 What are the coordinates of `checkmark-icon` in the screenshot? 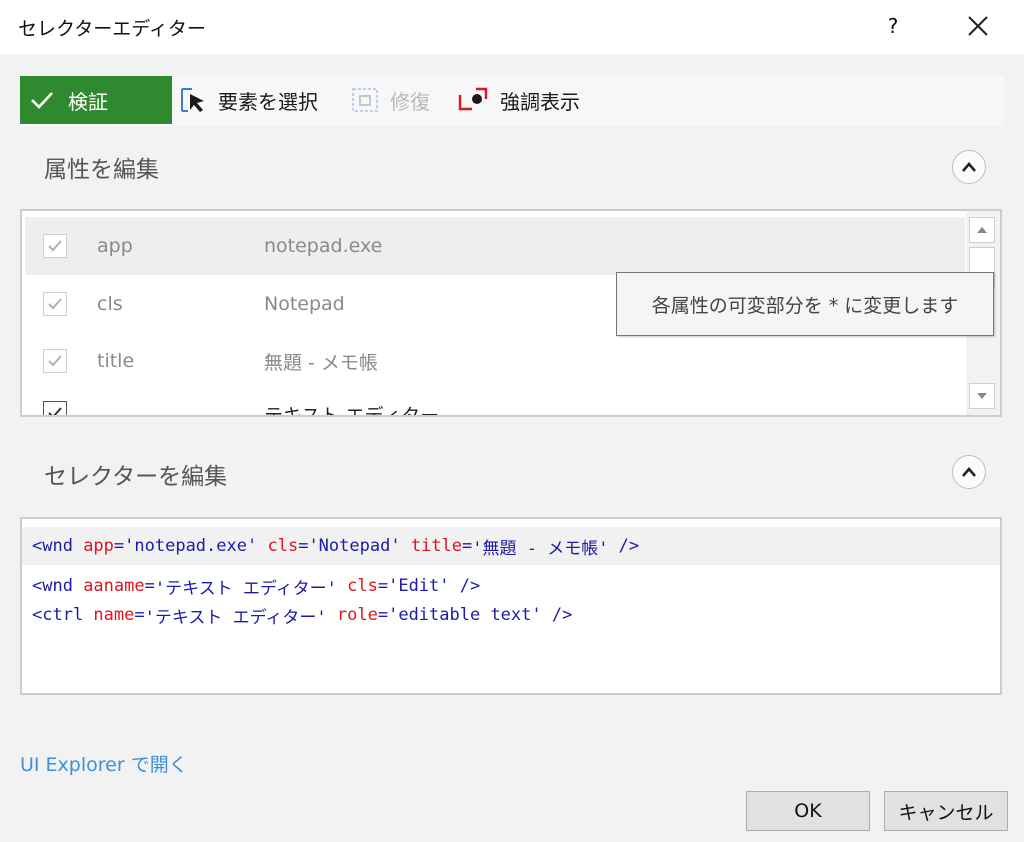 It's located at (42, 100).